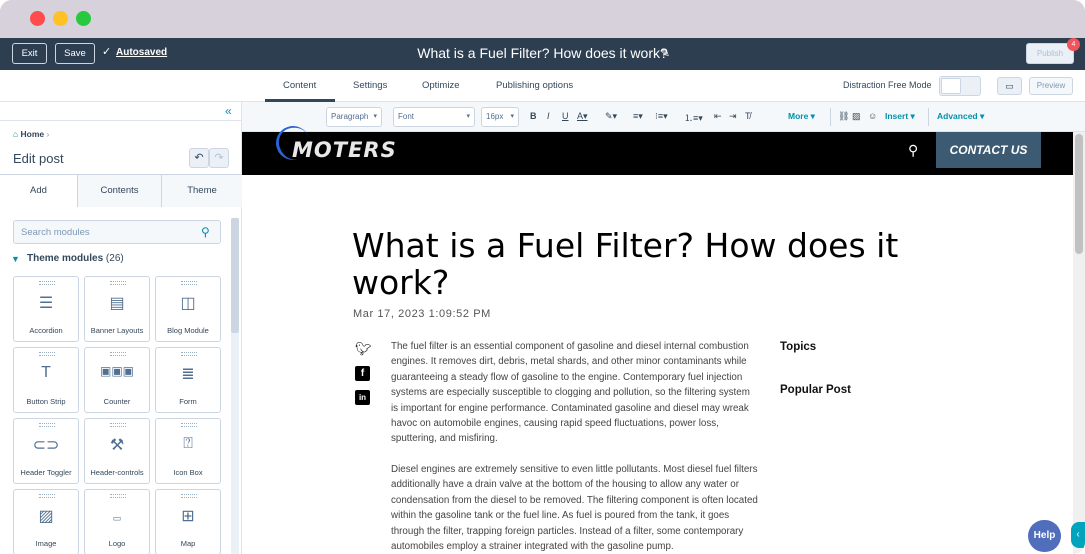 This screenshot has width=1085, height=554. Describe the element at coordinates (46, 543) in the screenshot. I see `module-label: Image` at that location.